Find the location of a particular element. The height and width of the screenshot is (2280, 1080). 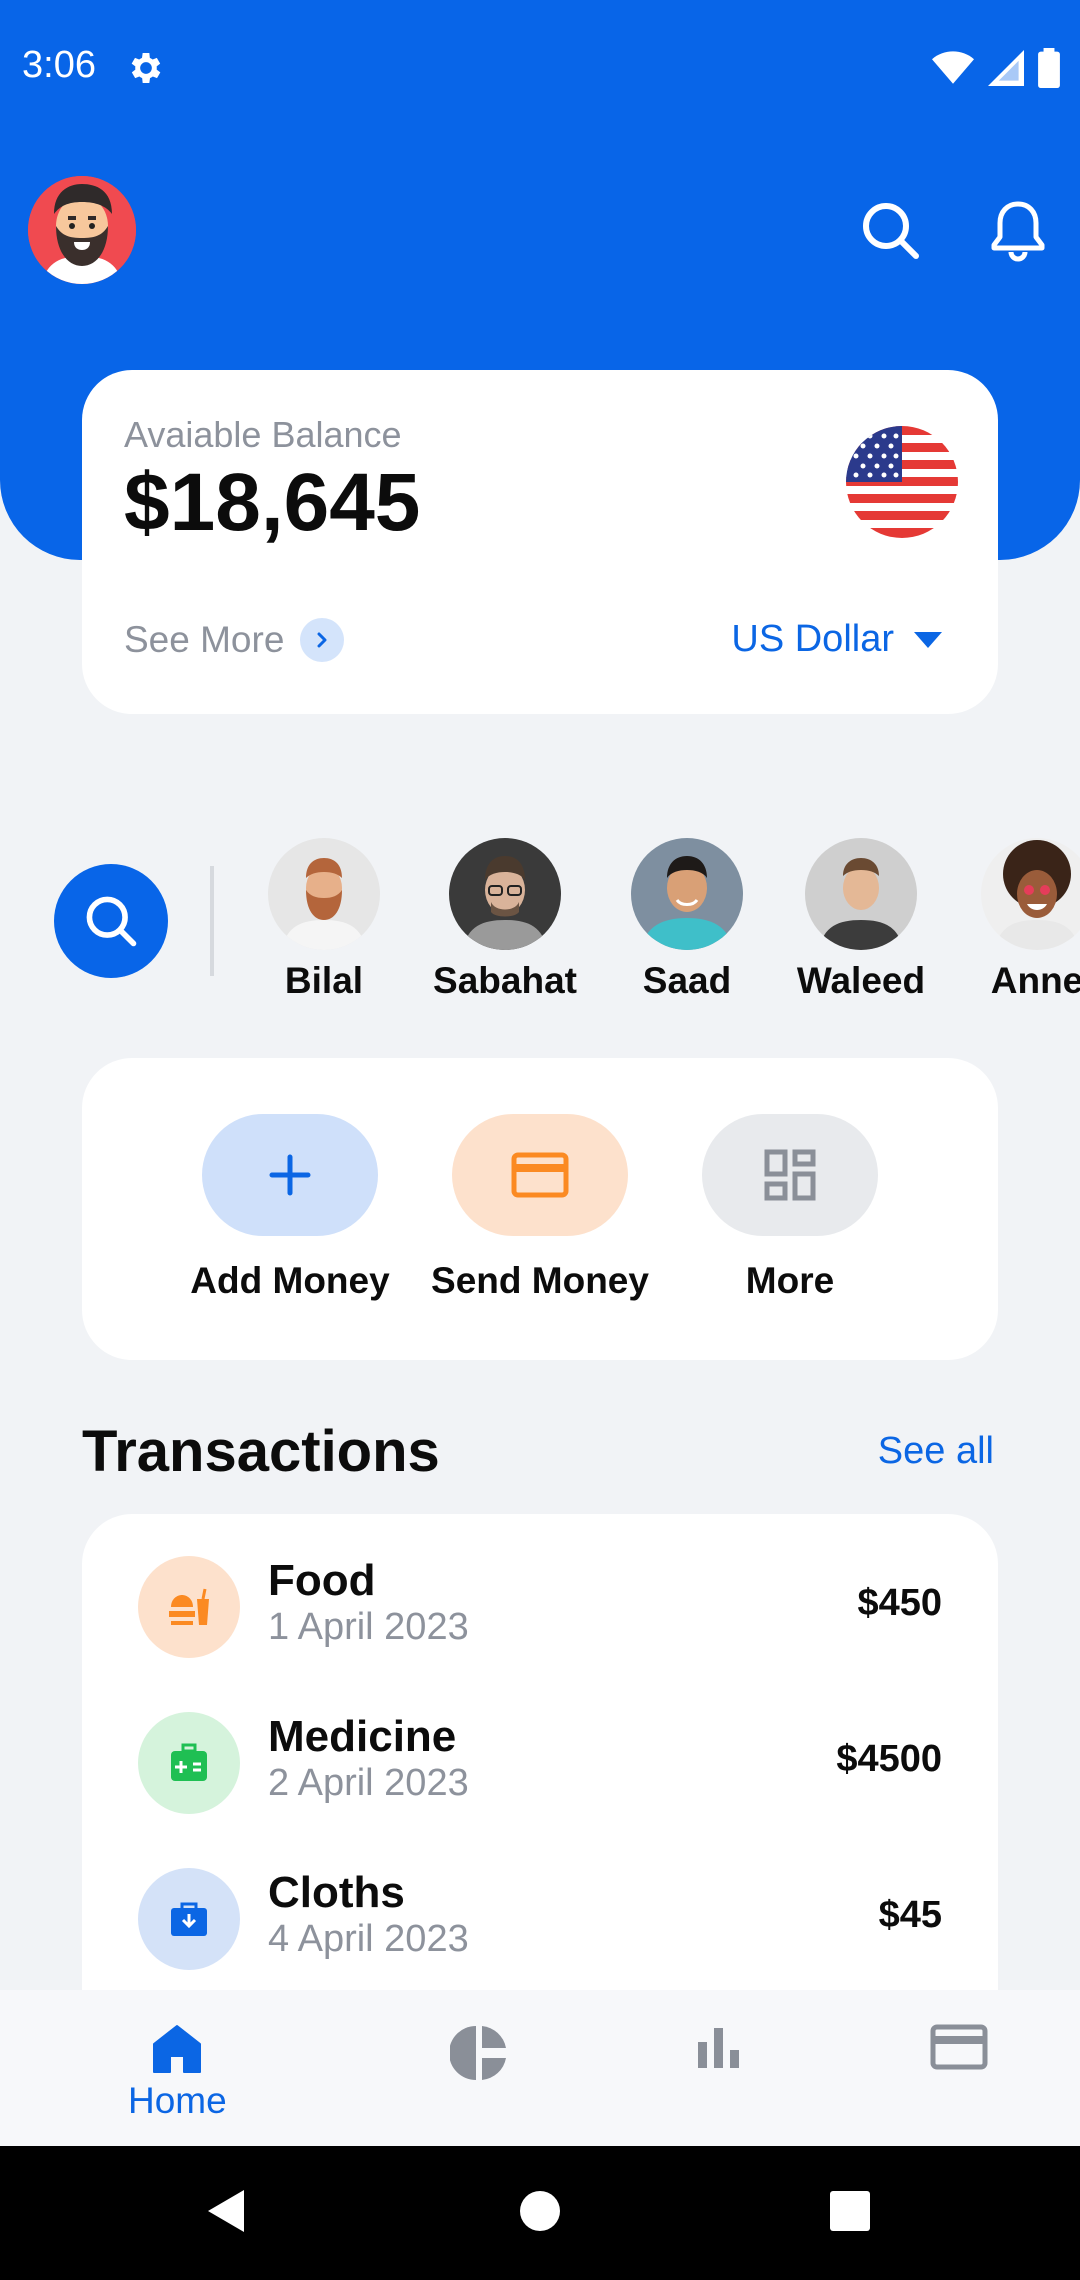

system-navigation is located at coordinates (540, 2213).